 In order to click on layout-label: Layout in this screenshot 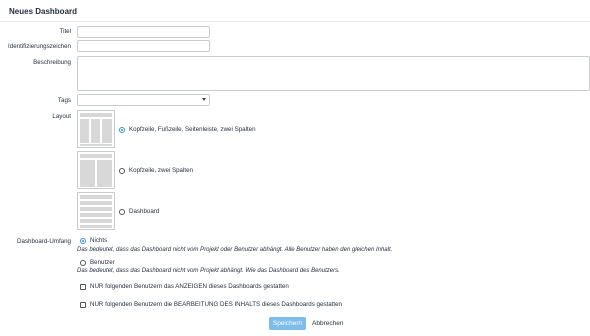, I will do `click(61, 116)`.